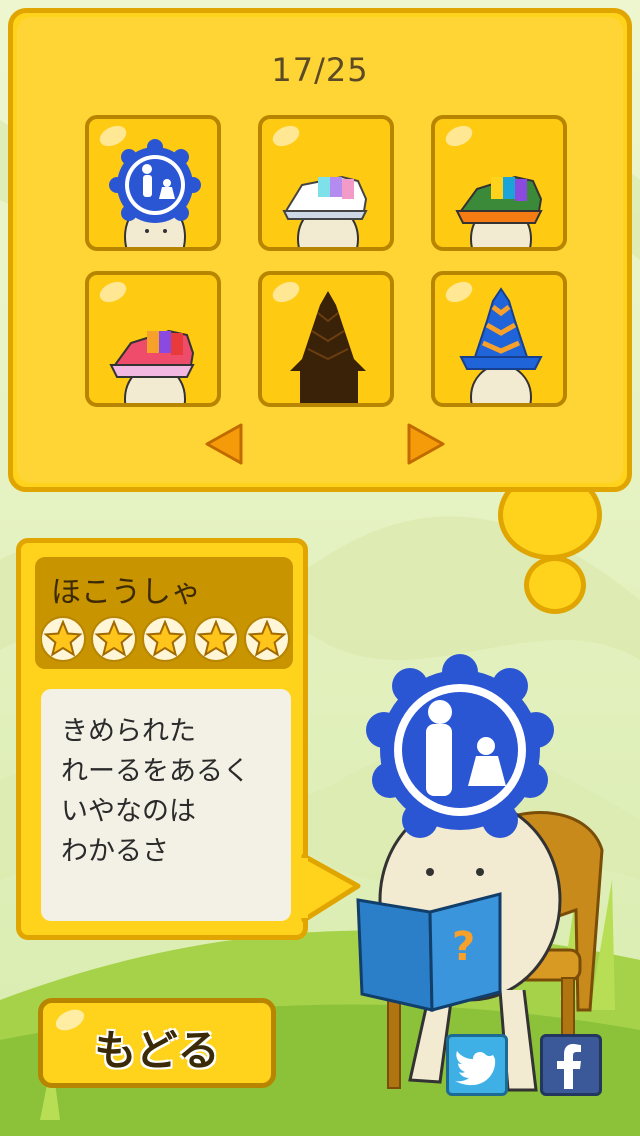  I want to click on thought-bubble-small, so click(555, 585).